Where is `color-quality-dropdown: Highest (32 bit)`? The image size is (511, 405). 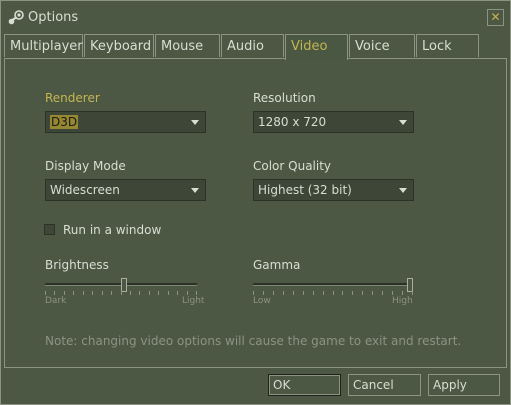
color-quality-dropdown: Highest (32 bit) is located at coordinates (333, 190).